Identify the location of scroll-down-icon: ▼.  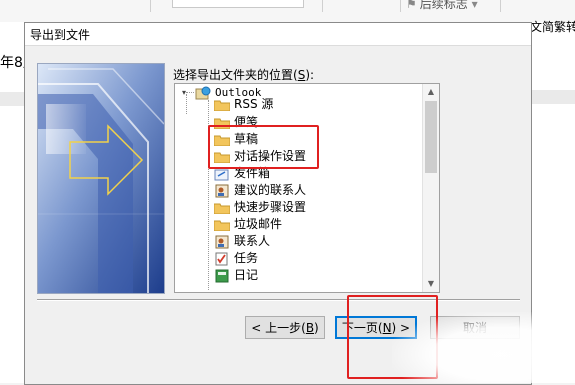
(431, 284).